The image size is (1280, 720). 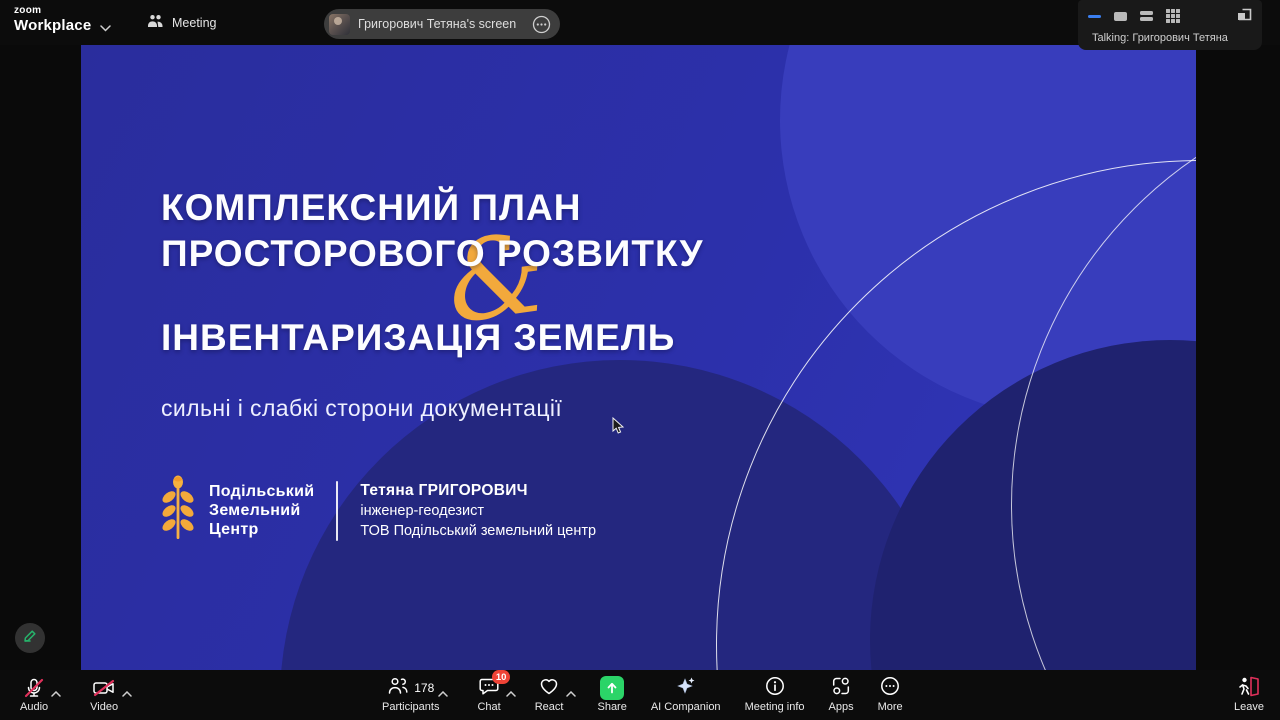 What do you see at coordinates (890, 688) in the screenshot?
I see `more-ellipsis-icon` at bounding box center [890, 688].